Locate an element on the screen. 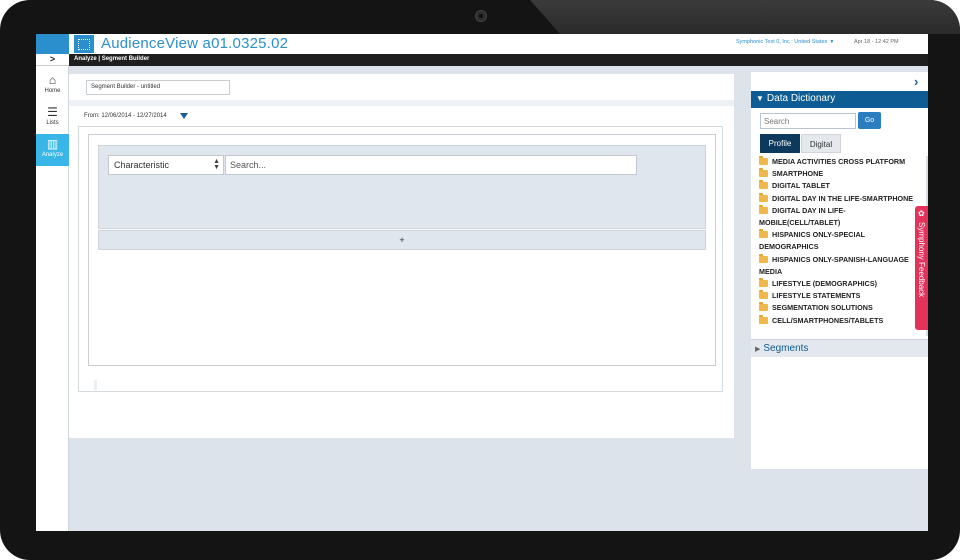 The image size is (960, 560). list-item: CELL/SMARTPHONES/TABLETS is located at coordinates (842, 320).